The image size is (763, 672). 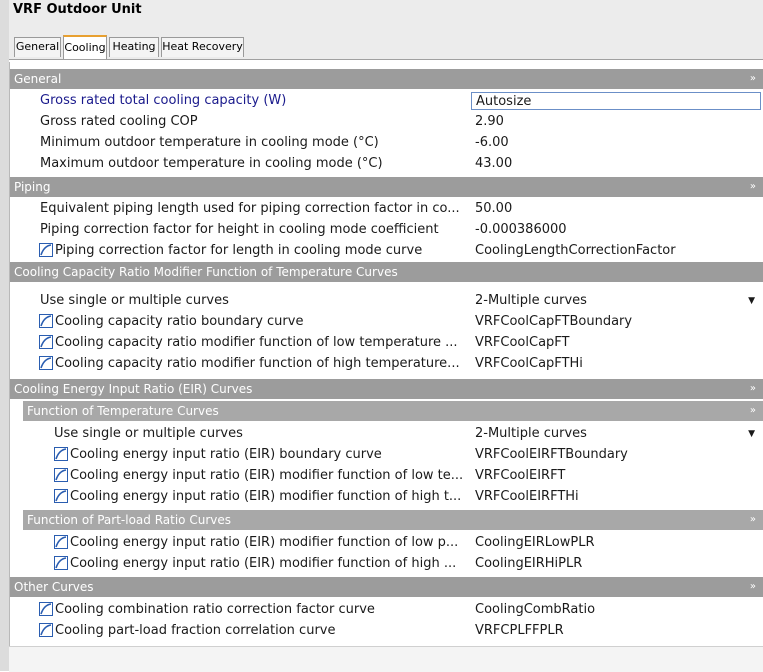 I want to click on eir-boundary-curve-value: VRFCoolEIRFTBoundary, so click(x=616, y=455).